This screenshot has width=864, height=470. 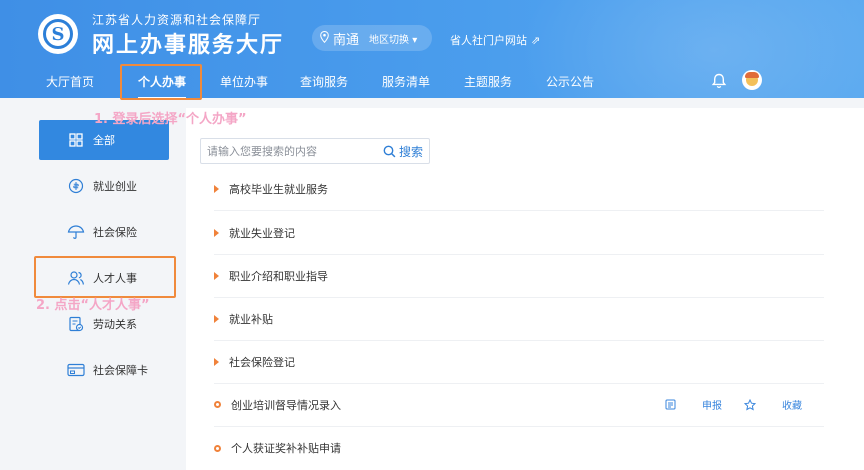 What do you see at coordinates (750, 404) in the screenshot?
I see `star-icon` at bounding box center [750, 404].